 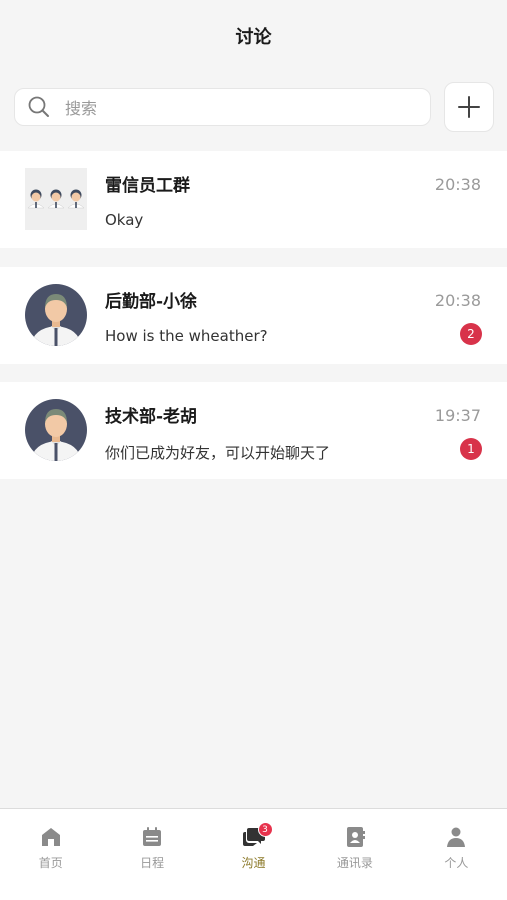 What do you see at coordinates (81, 108) in the screenshot?
I see `search-placeholder: 搜索` at bounding box center [81, 108].